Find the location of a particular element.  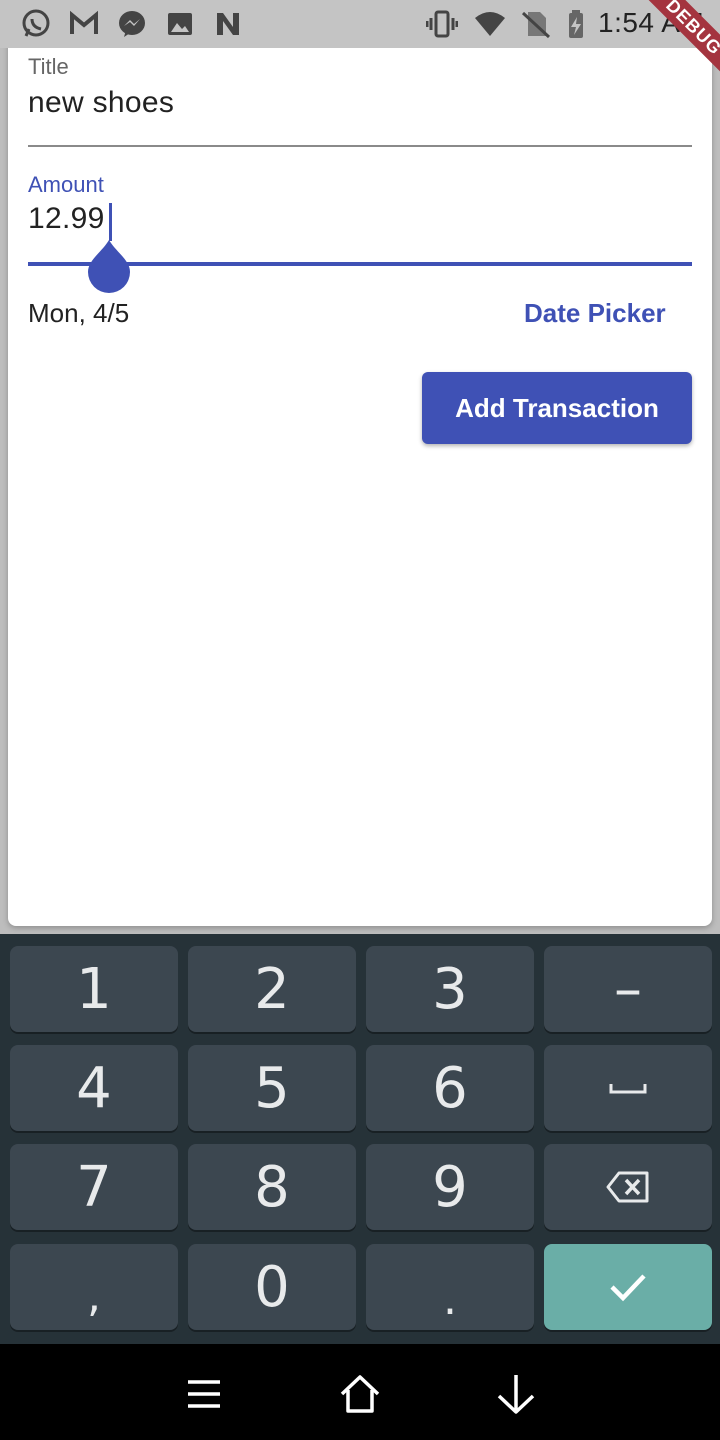

key-backspace is located at coordinates (628, 1187).